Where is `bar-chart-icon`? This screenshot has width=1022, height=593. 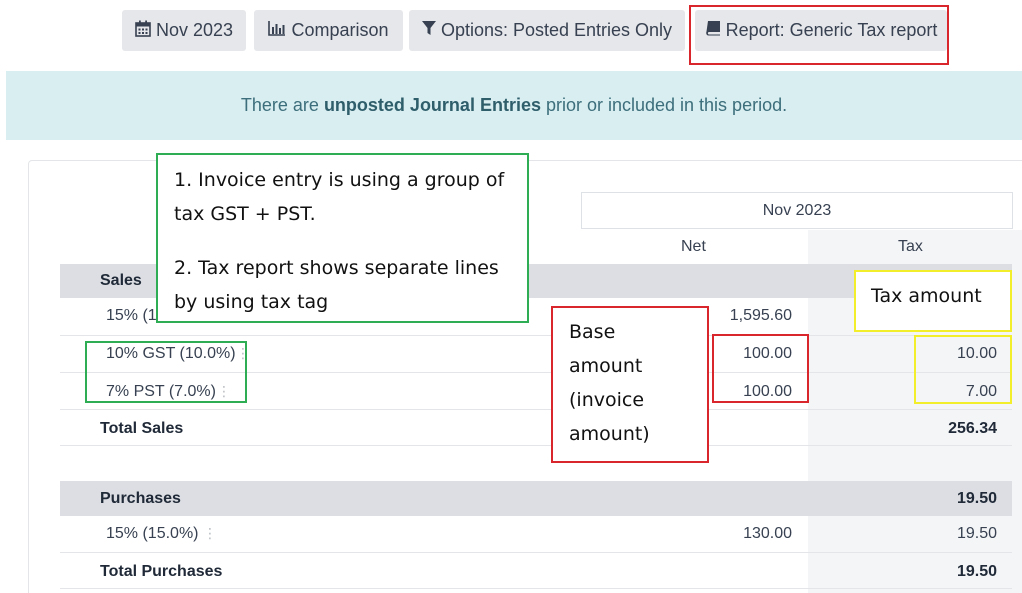
bar-chart-icon is located at coordinates (277, 30).